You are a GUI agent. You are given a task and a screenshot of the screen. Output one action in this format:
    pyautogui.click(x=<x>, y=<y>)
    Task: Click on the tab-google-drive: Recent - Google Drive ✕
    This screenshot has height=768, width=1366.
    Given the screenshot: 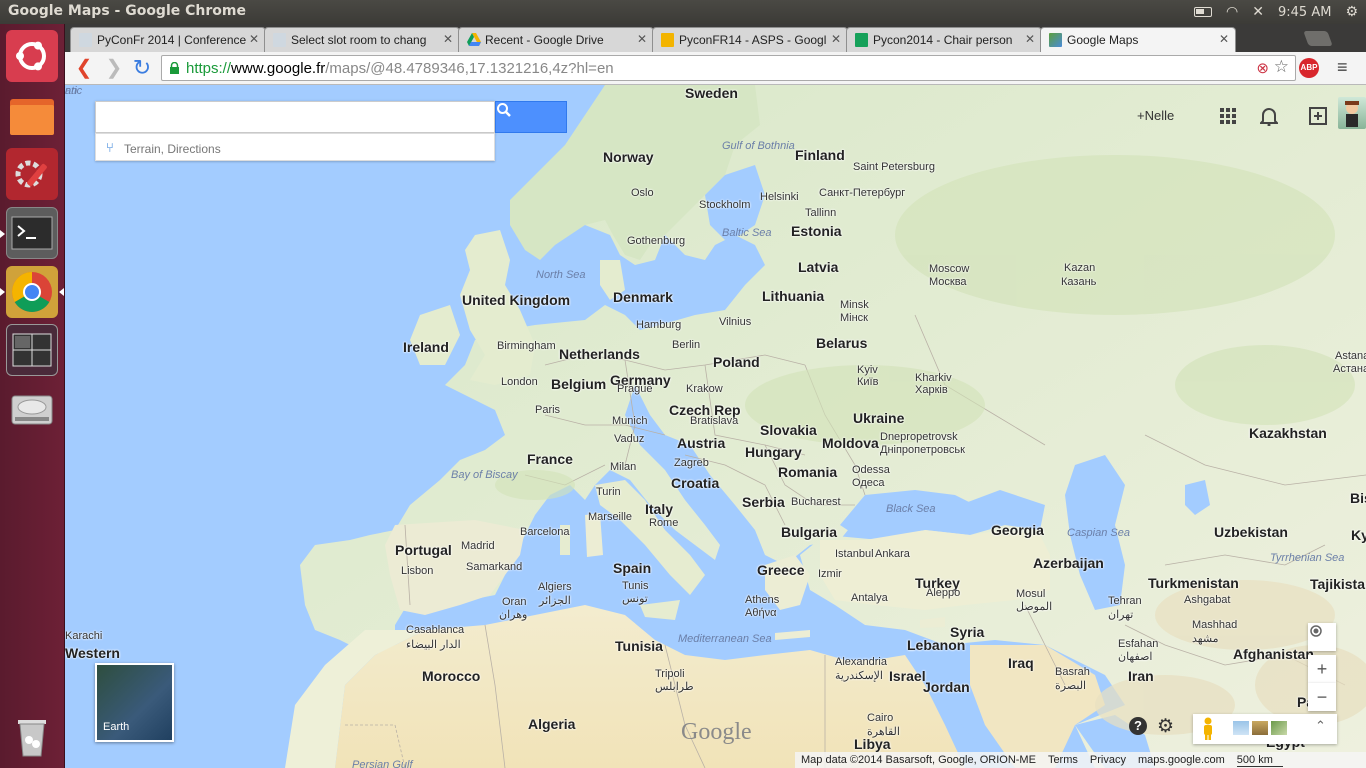 What is the action you would take?
    pyautogui.click(x=556, y=39)
    